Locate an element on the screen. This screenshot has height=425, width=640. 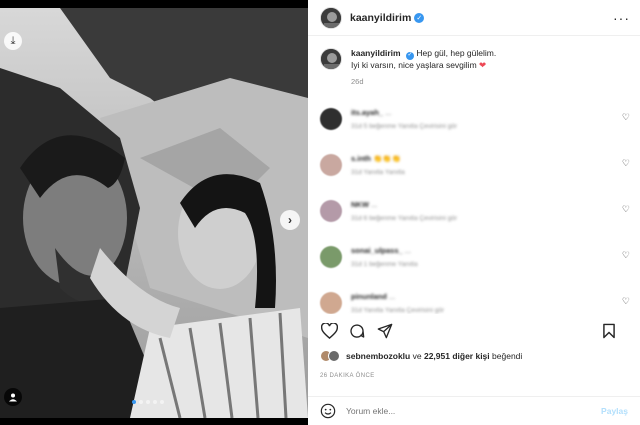
likes-connector: ve is located at coordinates (417, 356).